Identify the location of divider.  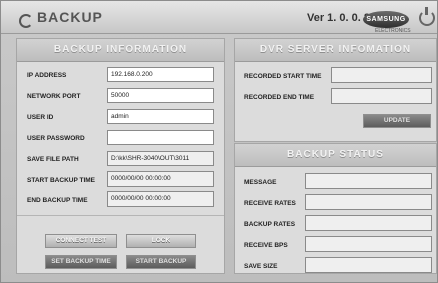
(120, 215).